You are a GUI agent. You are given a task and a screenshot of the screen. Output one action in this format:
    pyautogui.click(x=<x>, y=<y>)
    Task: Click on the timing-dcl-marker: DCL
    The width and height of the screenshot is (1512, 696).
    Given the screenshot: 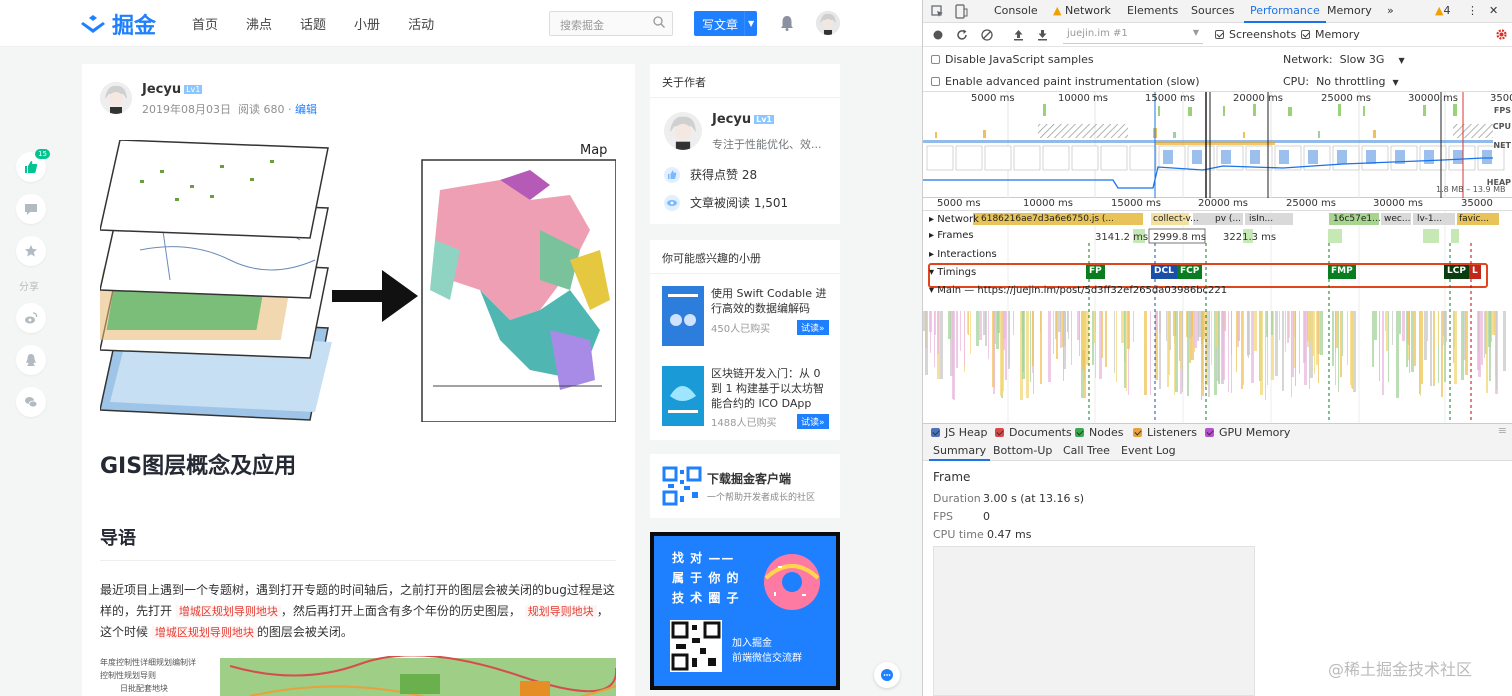 What is the action you would take?
    pyautogui.click(x=1164, y=272)
    